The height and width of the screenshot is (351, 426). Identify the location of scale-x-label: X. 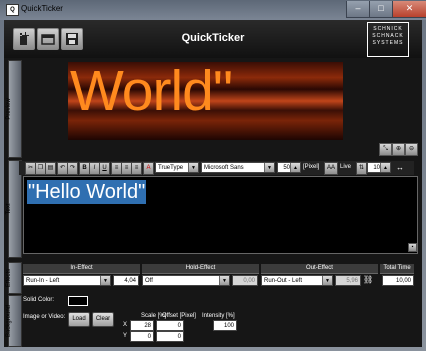
(125, 325).